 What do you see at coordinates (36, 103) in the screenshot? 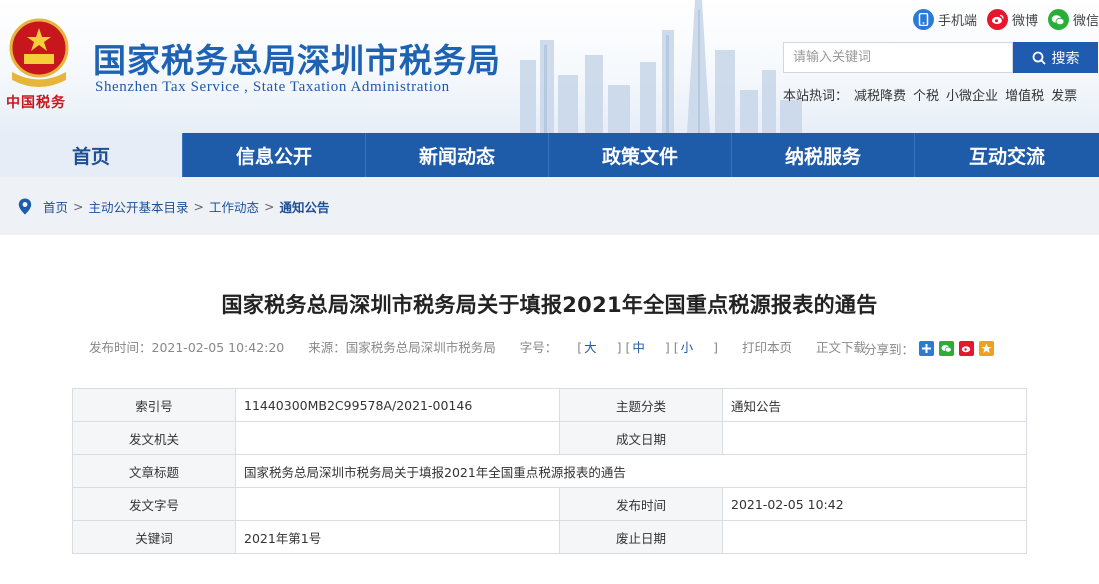
I see `emblem-text: 中国税务` at bounding box center [36, 103].